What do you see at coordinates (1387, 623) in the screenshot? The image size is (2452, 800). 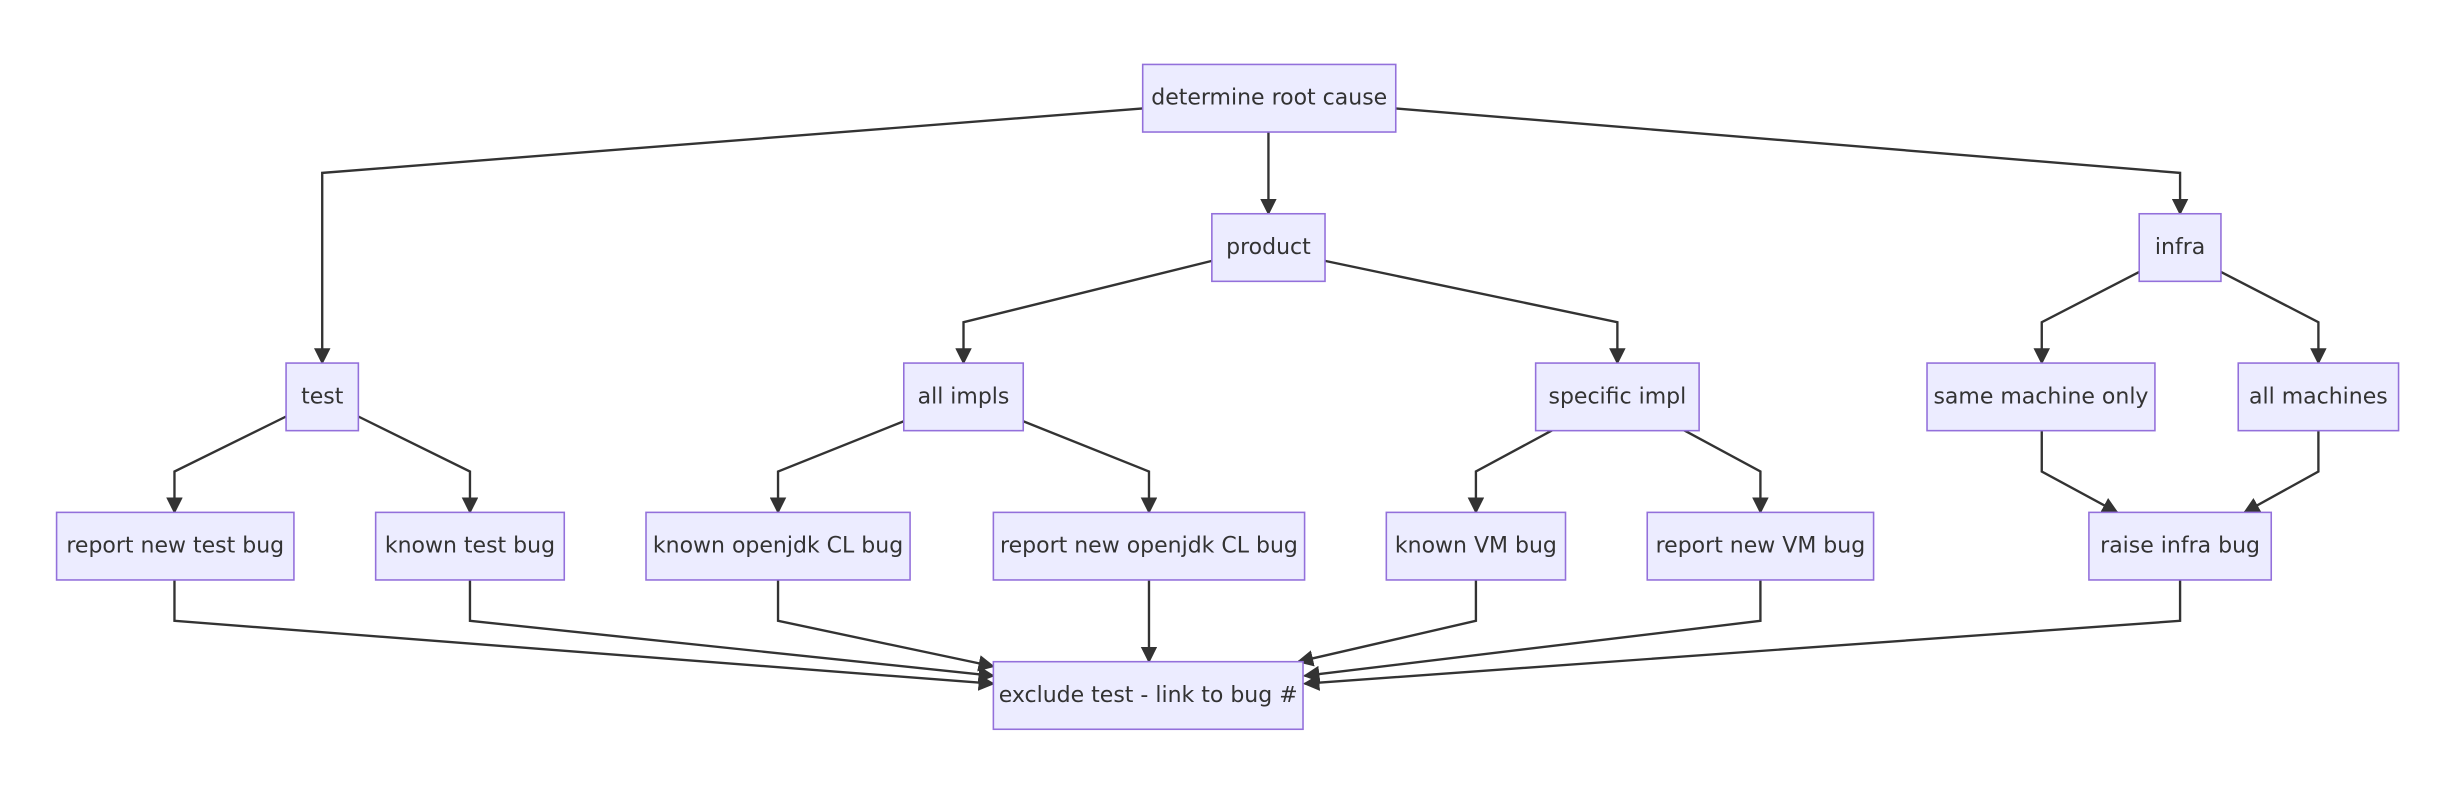 I see `edge-knownvm-exclude` at bounding box center [1387, 623].